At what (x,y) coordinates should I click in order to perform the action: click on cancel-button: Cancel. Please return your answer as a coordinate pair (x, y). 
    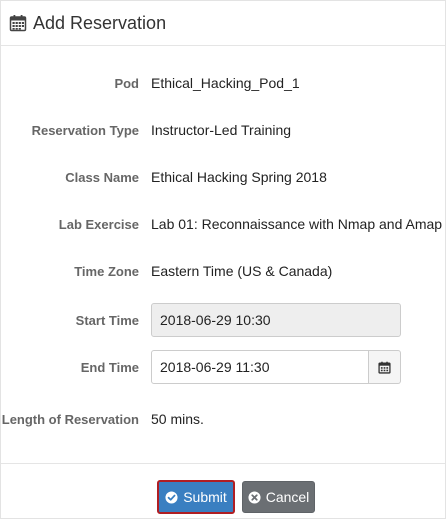
    Looking at the image, I should click on (278, 497).